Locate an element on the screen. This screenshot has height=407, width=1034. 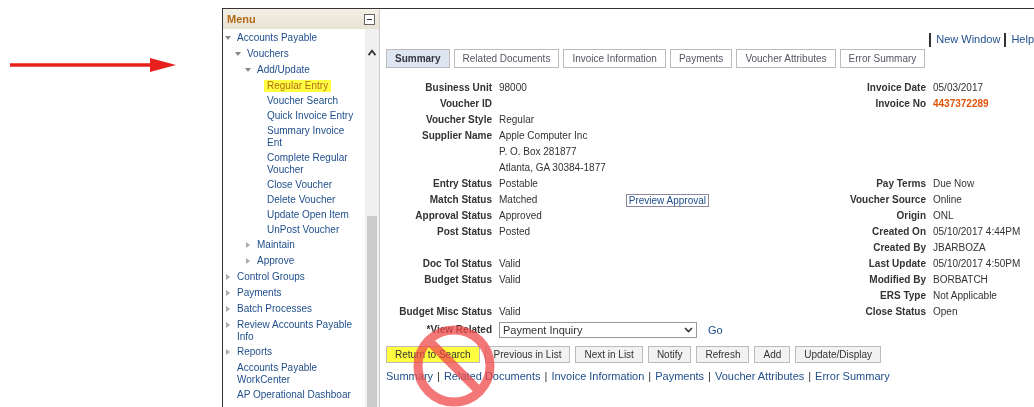
tab: Voucher Attributes is located at coordinates (786, 58).